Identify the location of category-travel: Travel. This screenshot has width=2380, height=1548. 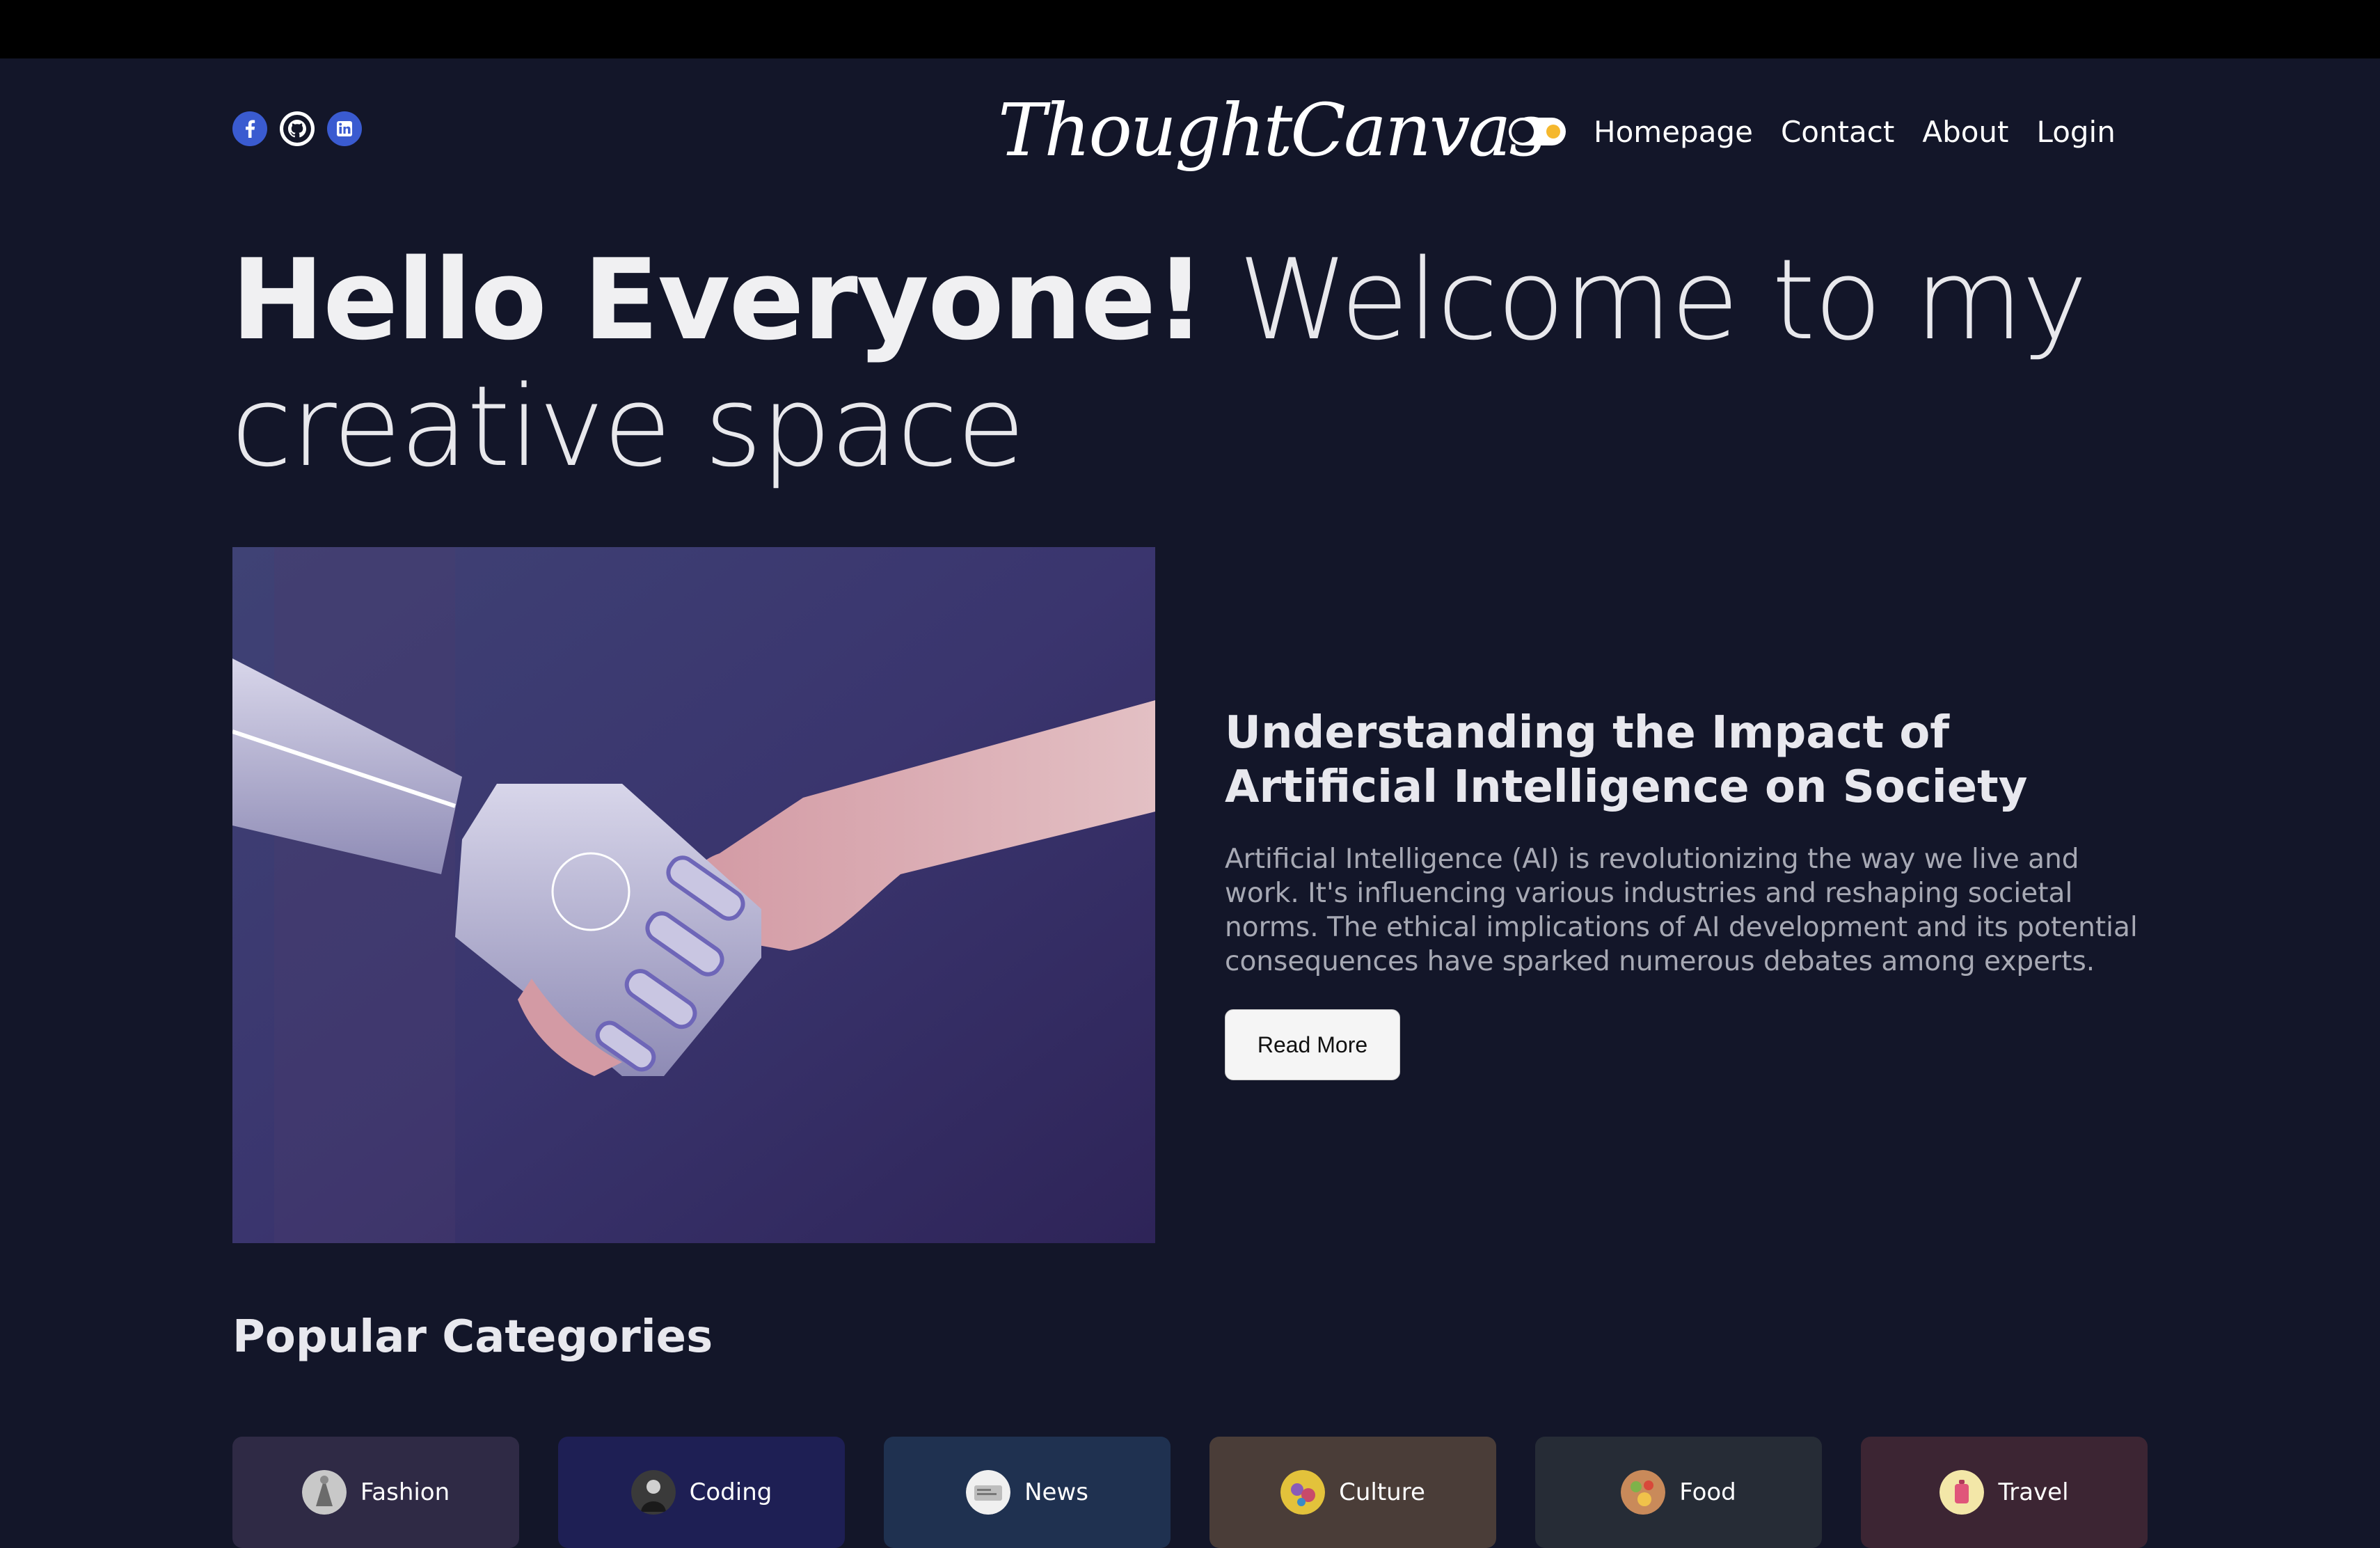
(2005, 1492).